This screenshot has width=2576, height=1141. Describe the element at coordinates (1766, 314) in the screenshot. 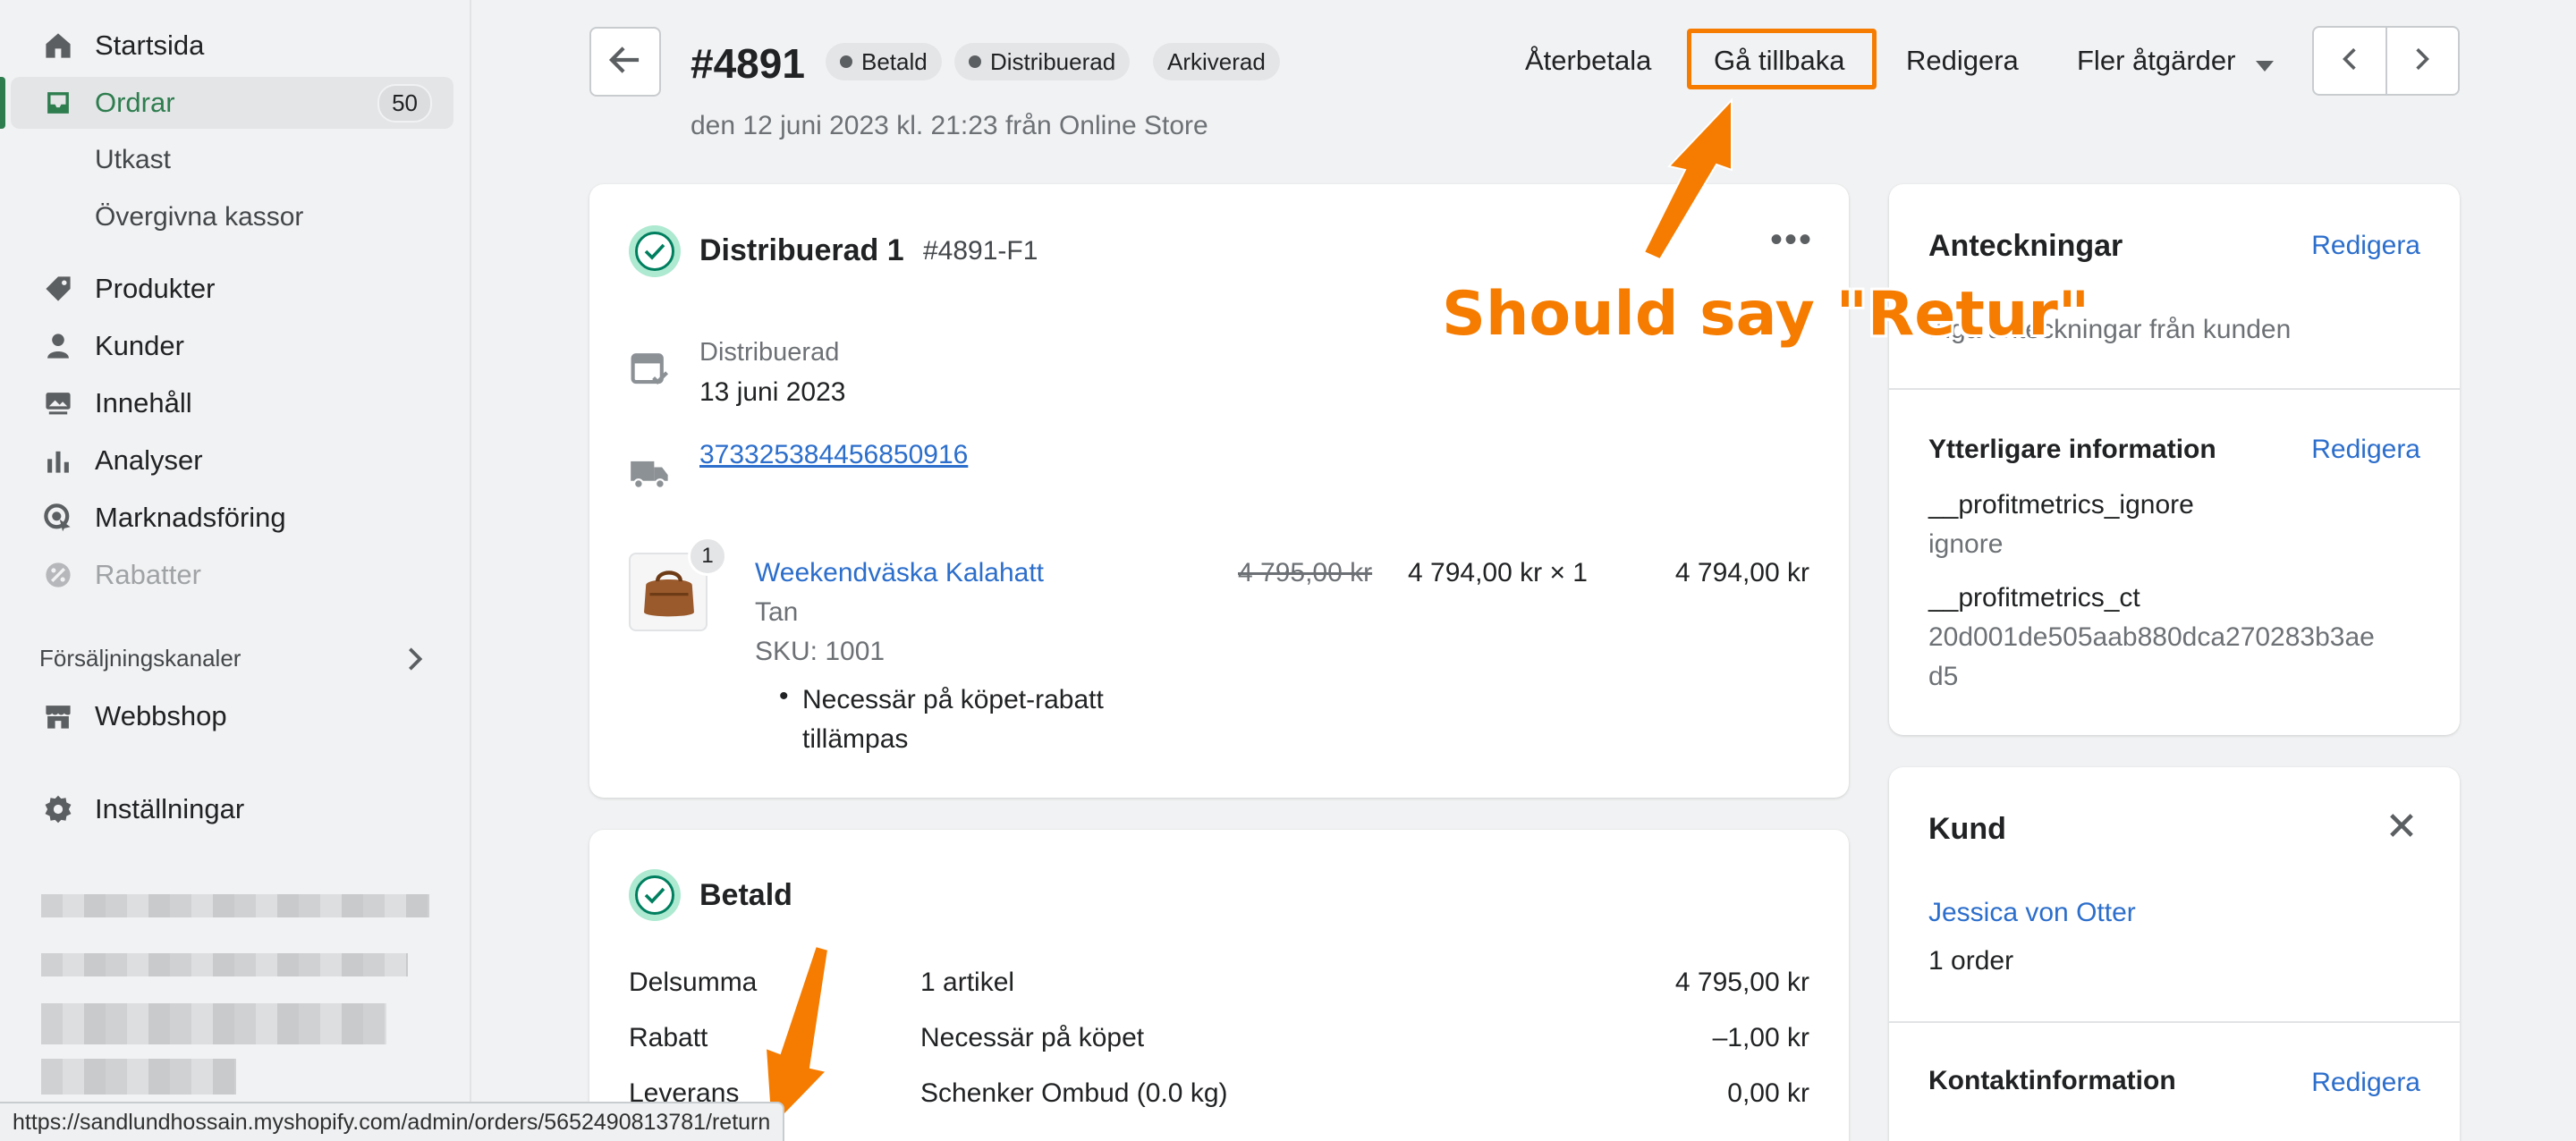

I see `annotation-text: Should say "Retur"` at that location.